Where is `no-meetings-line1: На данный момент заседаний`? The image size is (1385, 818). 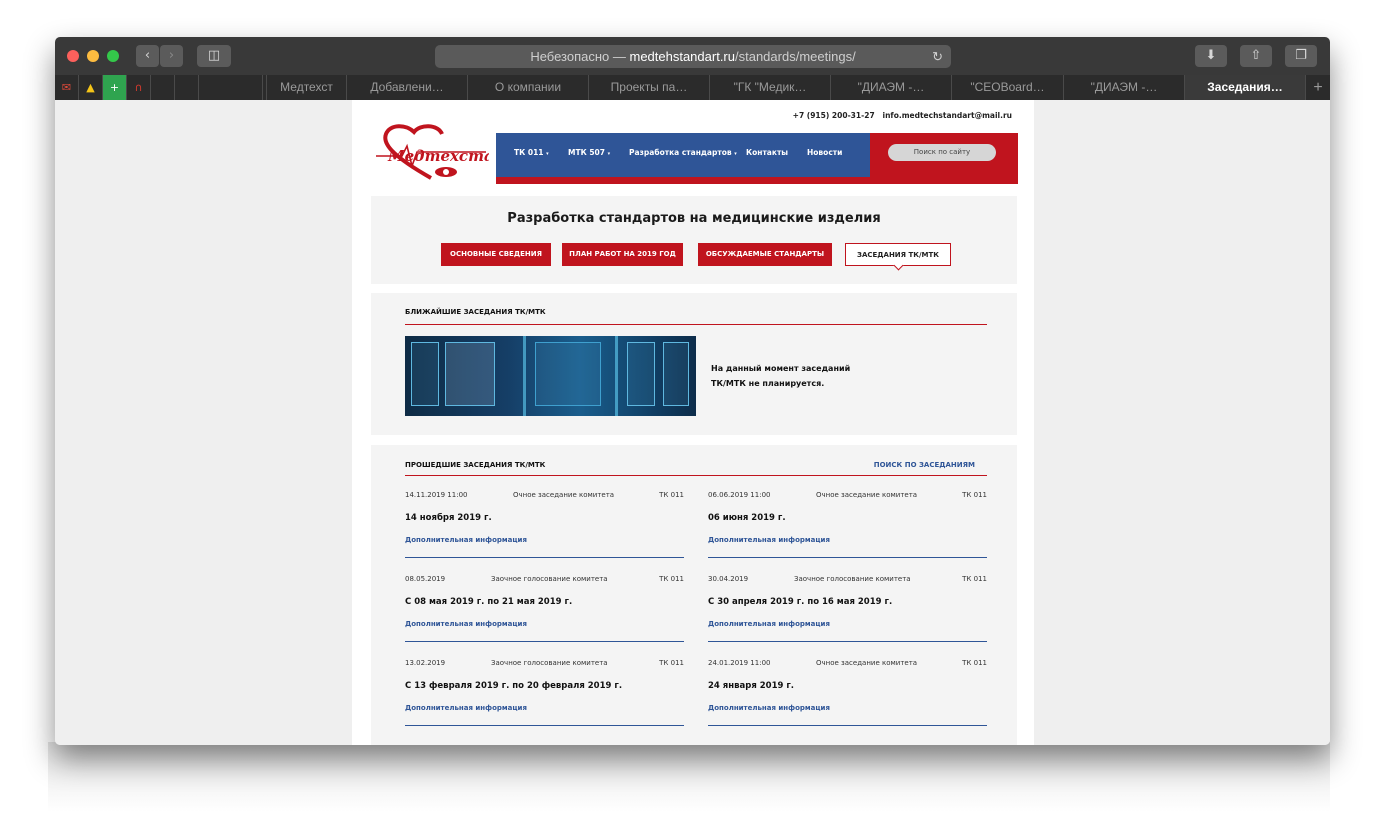 no-meetings-line1: На данный момент заседаний is located at coordinates (781, 368).